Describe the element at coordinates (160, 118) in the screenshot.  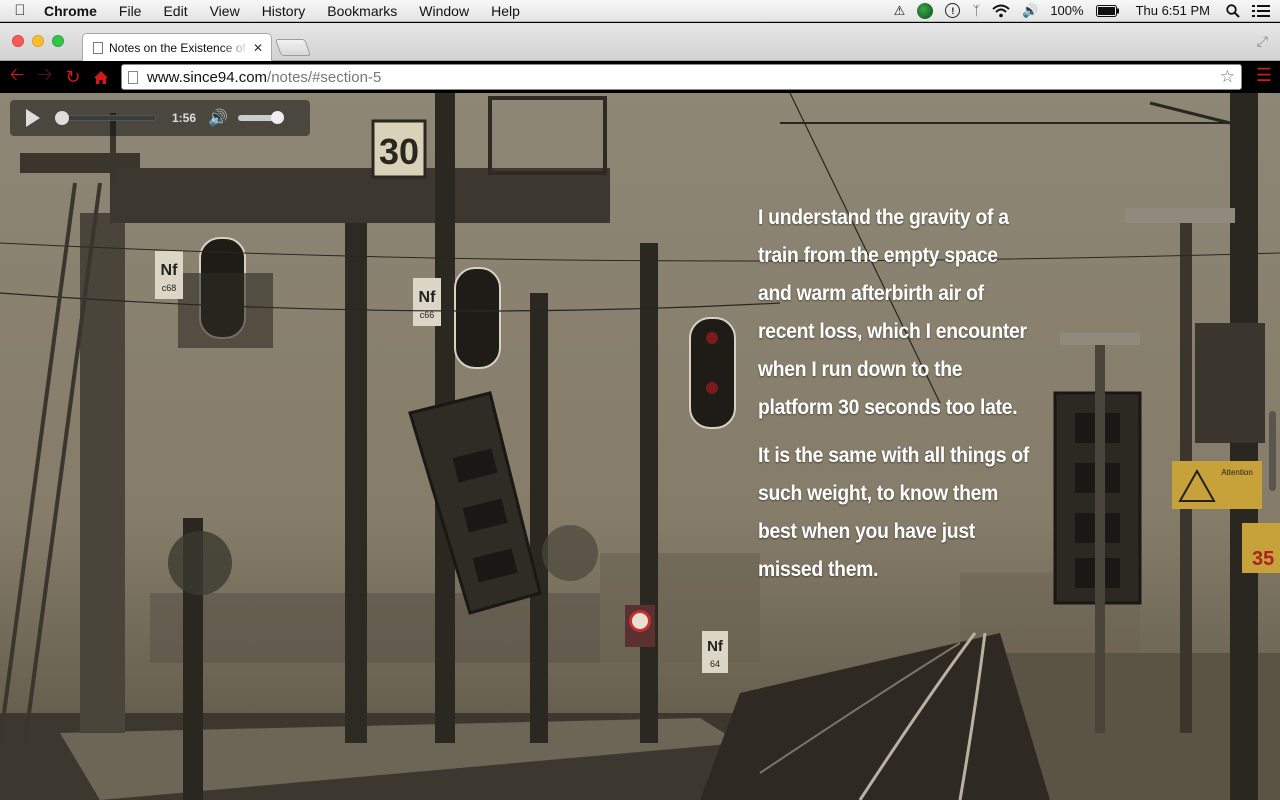
I see `audio-player: 1:56 🔊` at that location.